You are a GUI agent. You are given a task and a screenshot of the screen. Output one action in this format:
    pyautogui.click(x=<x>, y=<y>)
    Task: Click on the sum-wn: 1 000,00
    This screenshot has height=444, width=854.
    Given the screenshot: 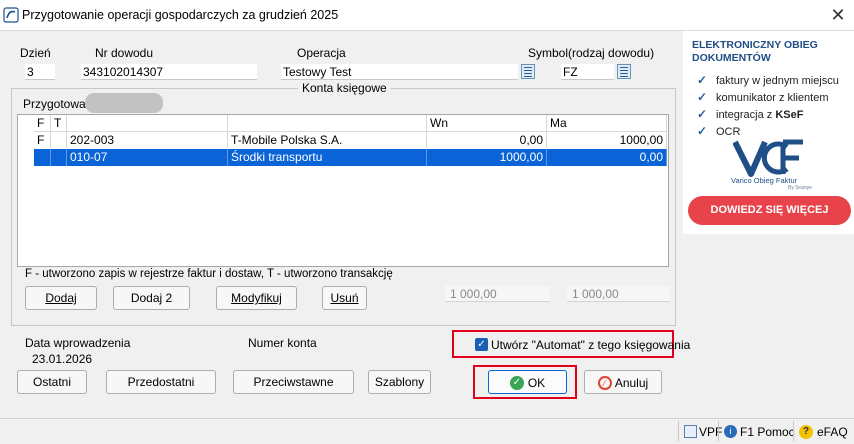 What is the action you would take?
    pyautogui.click(x=497, y=294)
    